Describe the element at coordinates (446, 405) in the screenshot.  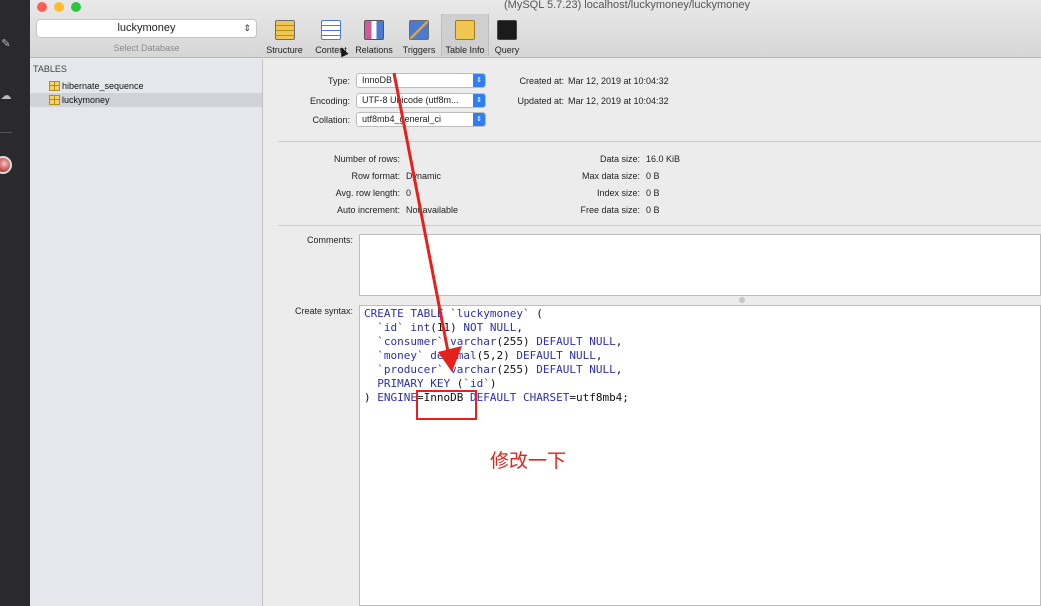
I see `annotation-highlight-box` at that location.